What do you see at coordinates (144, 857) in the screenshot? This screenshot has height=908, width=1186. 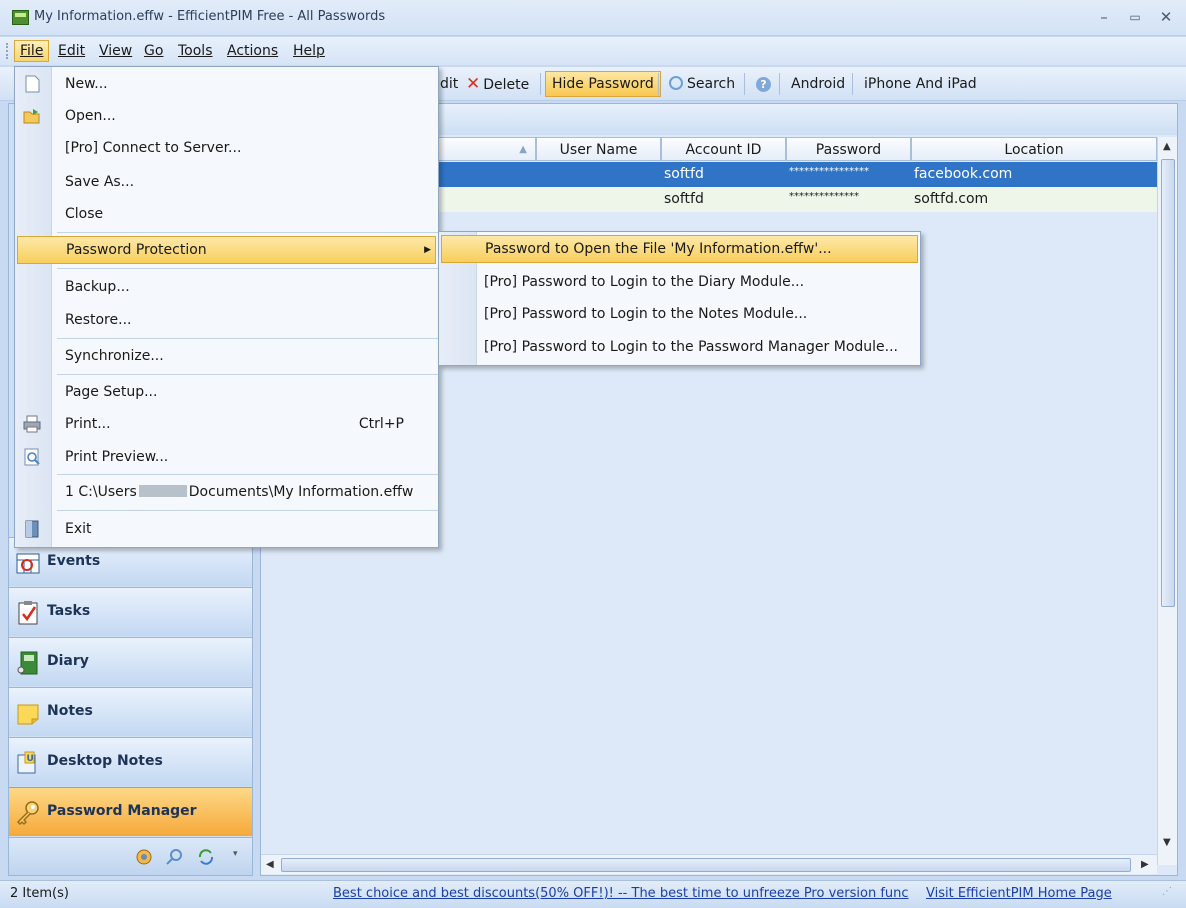 I see `nav-events-small-icon` at bounding box center [144, 857].